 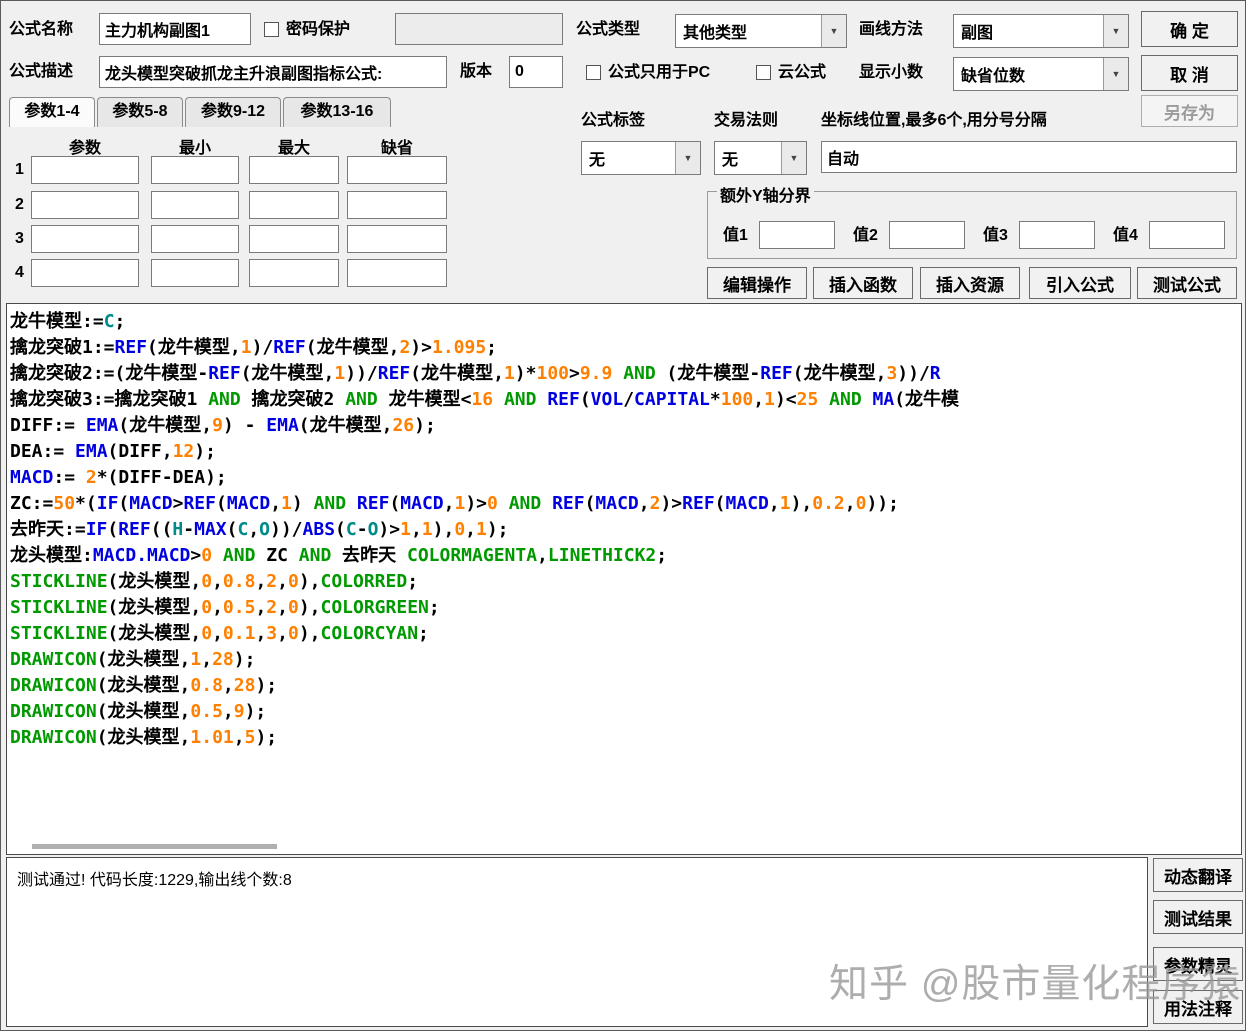 What do you see at coordinates (735, 235) in the screenshot?
I see `value1-label: 值1` at bounding box center [735, 235].